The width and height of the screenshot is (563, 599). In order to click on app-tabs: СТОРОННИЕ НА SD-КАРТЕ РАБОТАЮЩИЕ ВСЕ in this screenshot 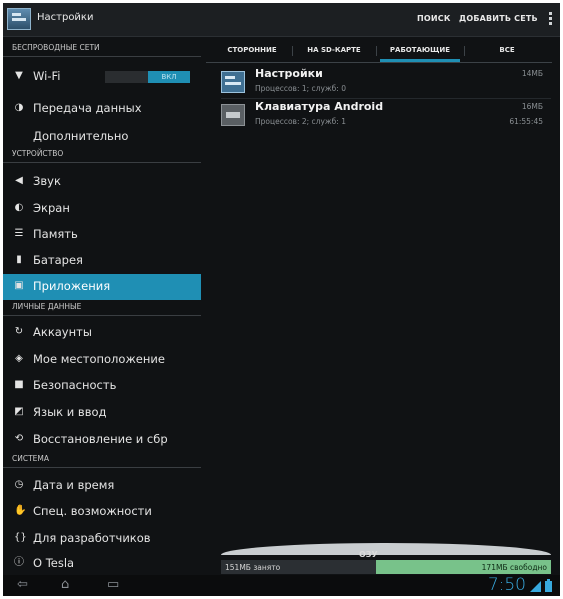, I will do `click(379, 51)`.